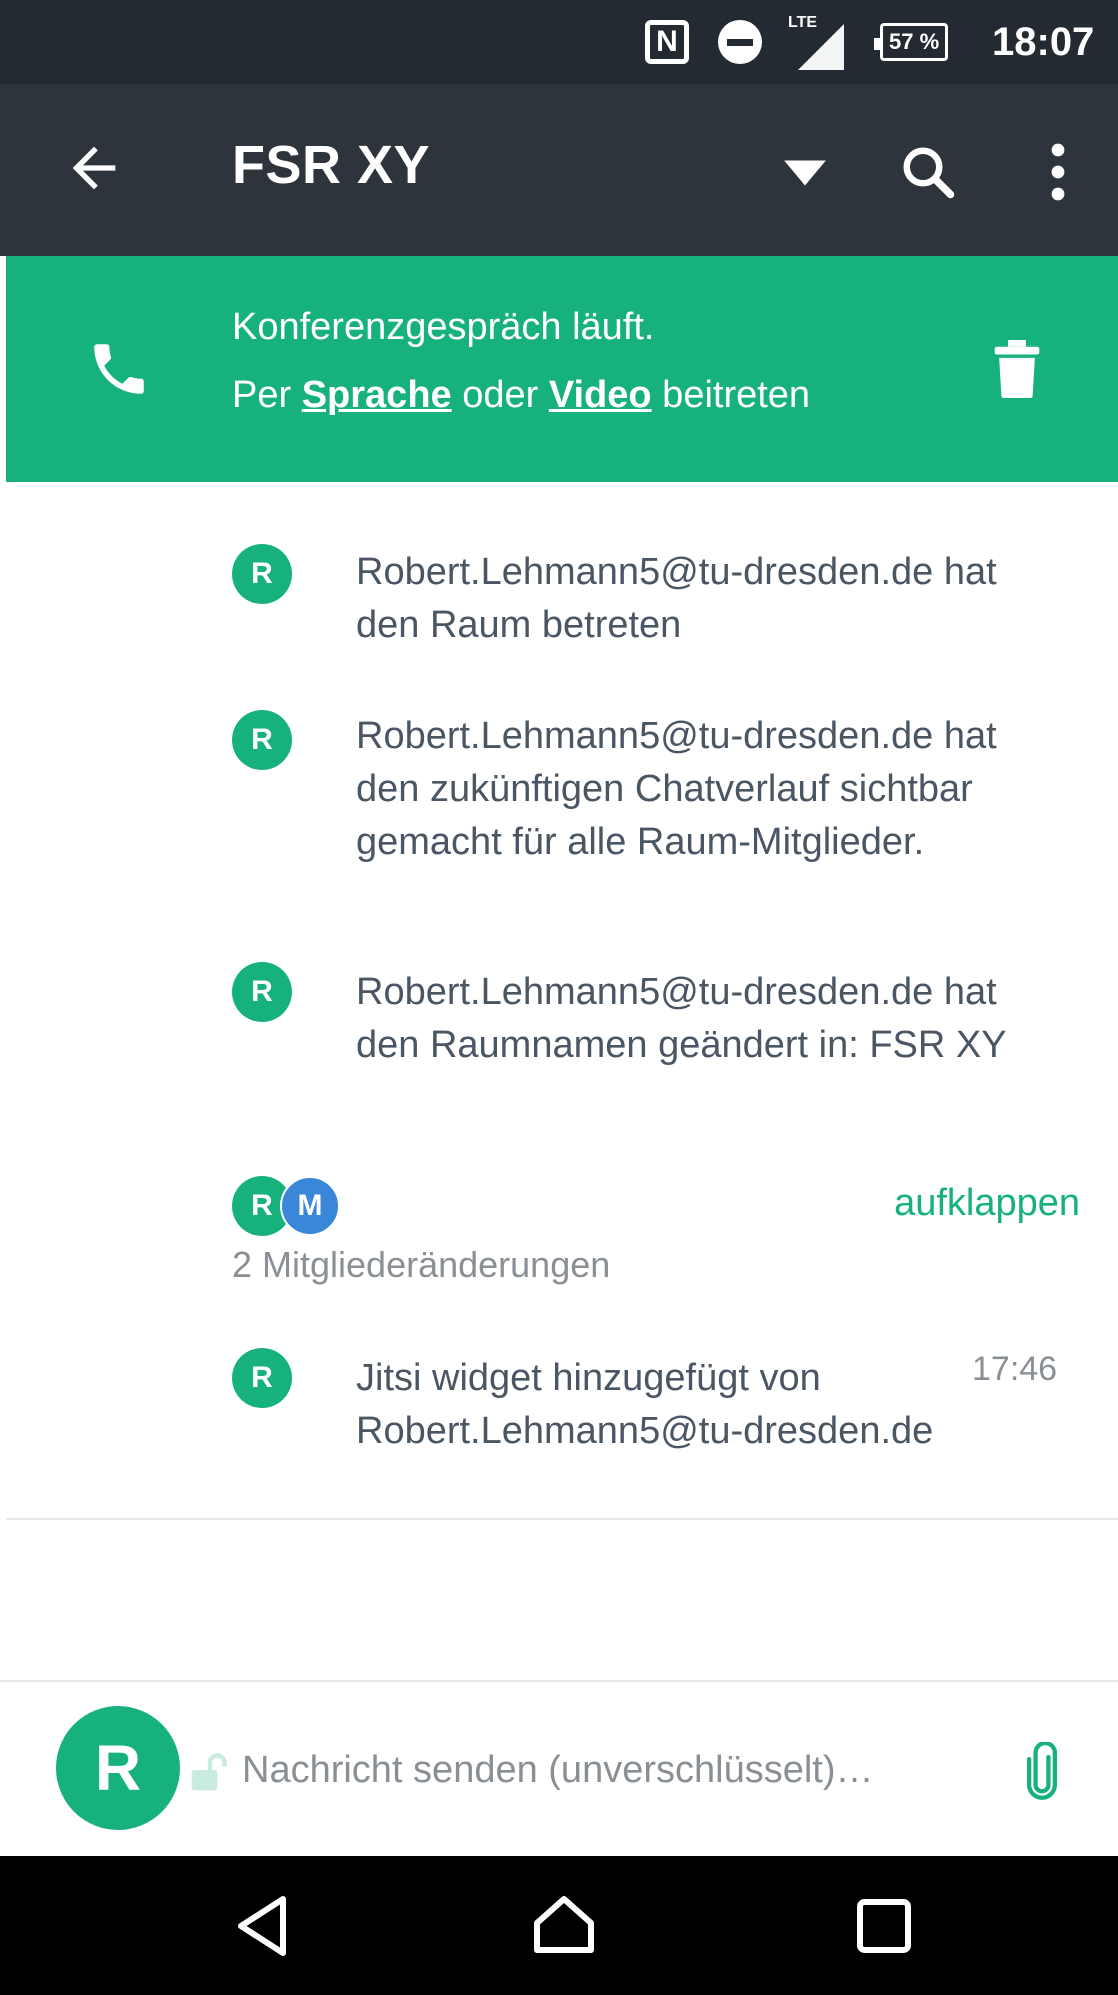 The height and width of the screenshot is (1995, 1118). I want to click on nfc-icon: N, so click(671, 42).